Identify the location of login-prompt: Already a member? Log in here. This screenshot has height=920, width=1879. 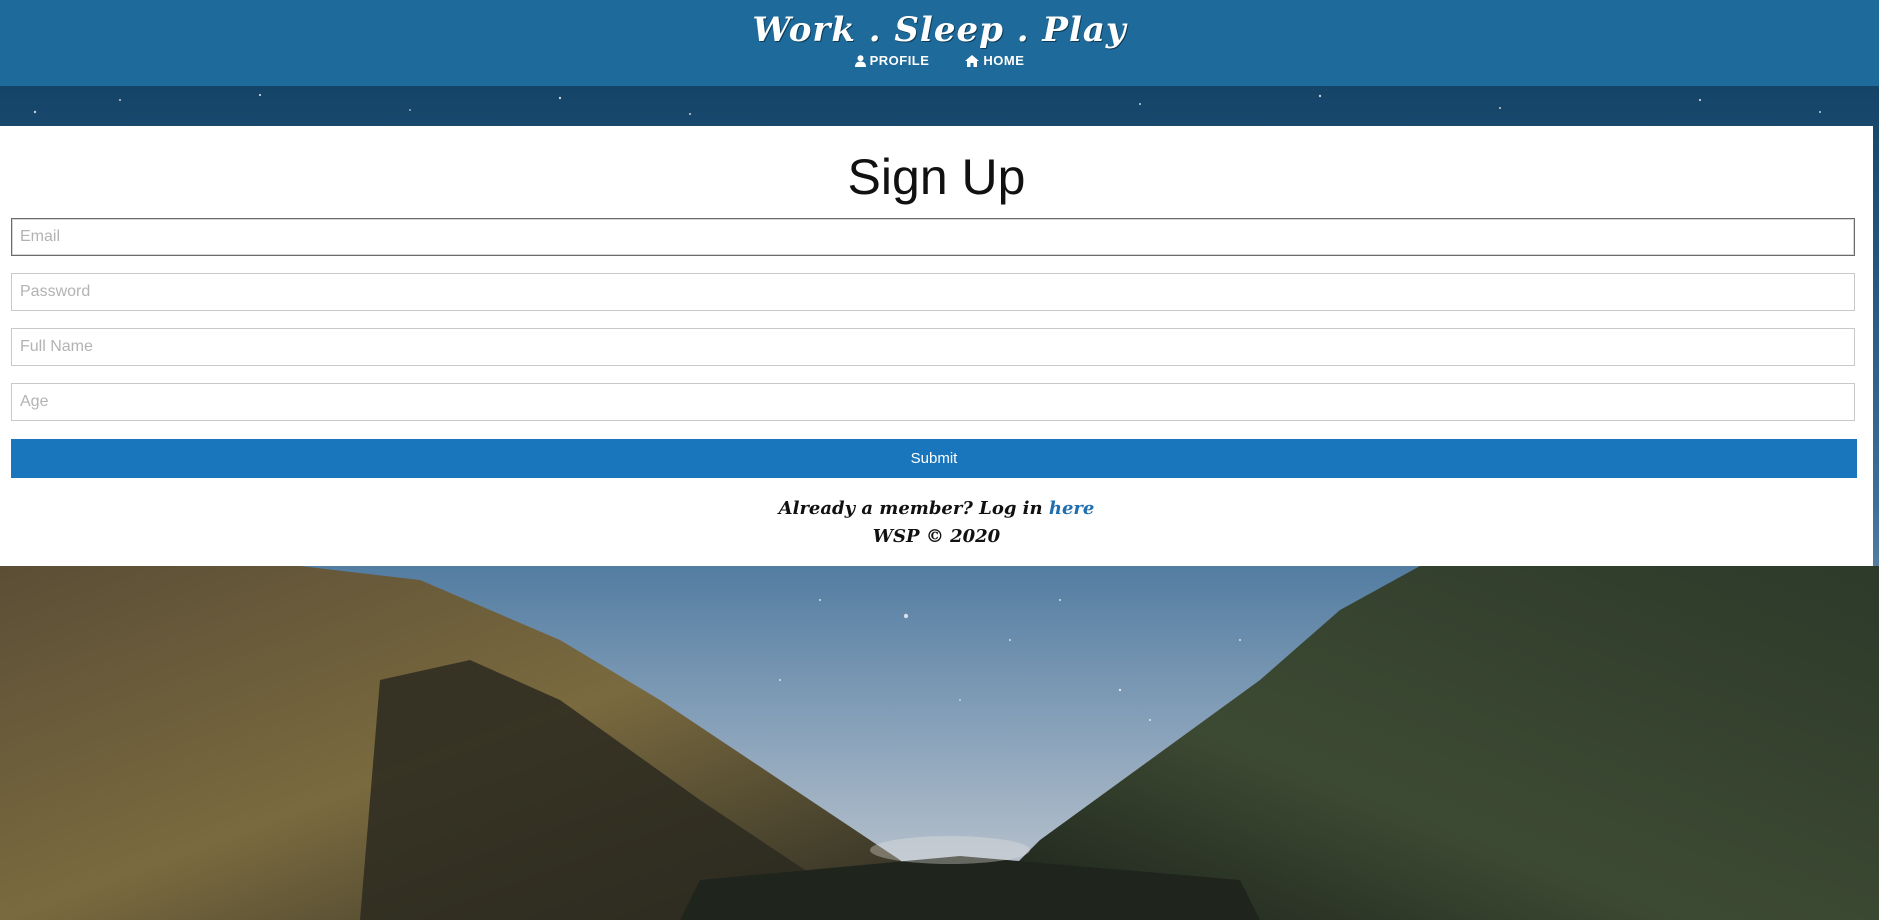
(936, 508).